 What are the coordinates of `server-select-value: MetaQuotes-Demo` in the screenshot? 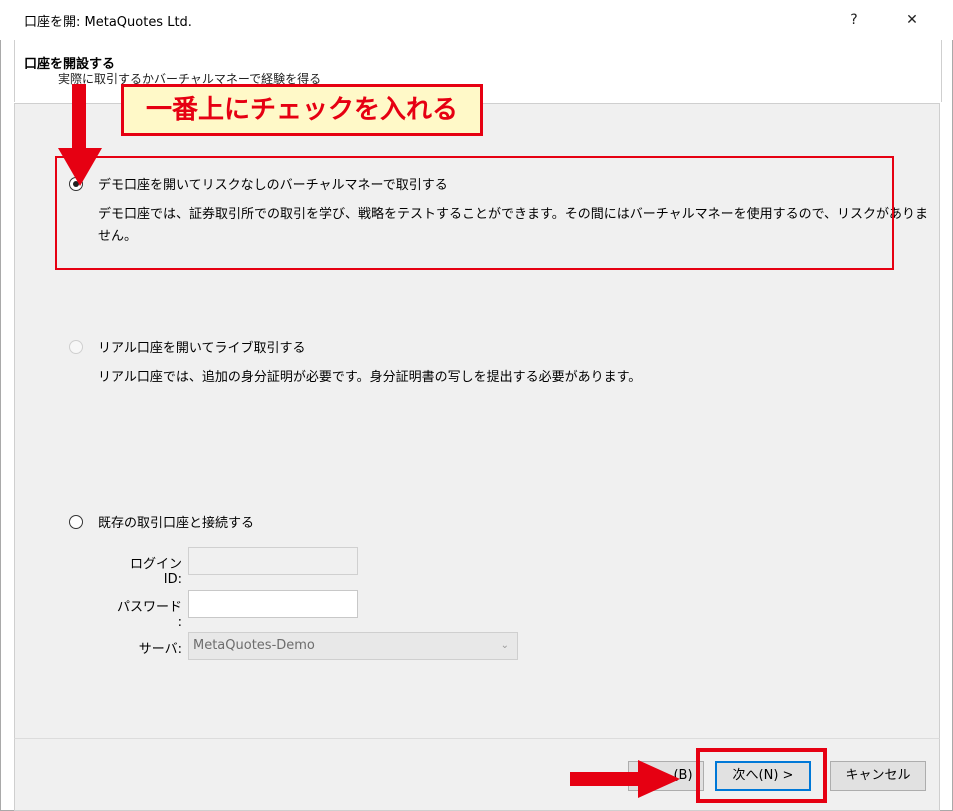 It's located at (254, 645).